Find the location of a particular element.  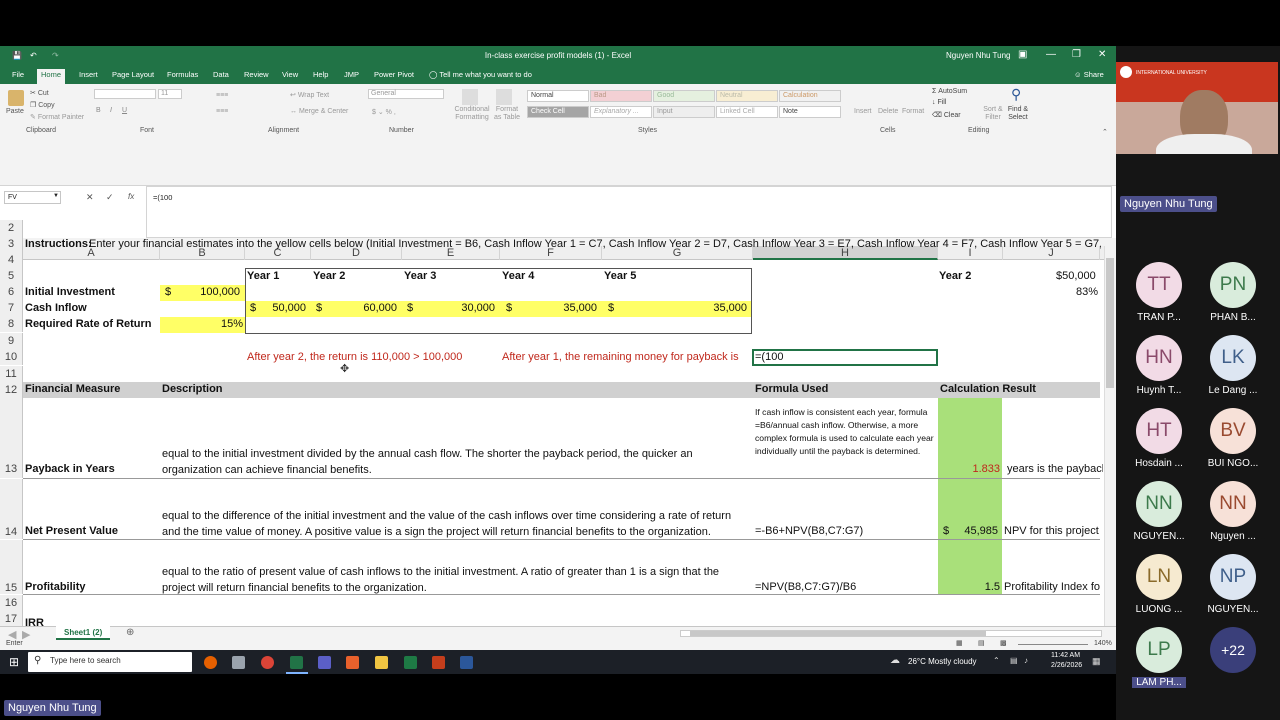

style-input: Input is located at coordinates (684, 112).